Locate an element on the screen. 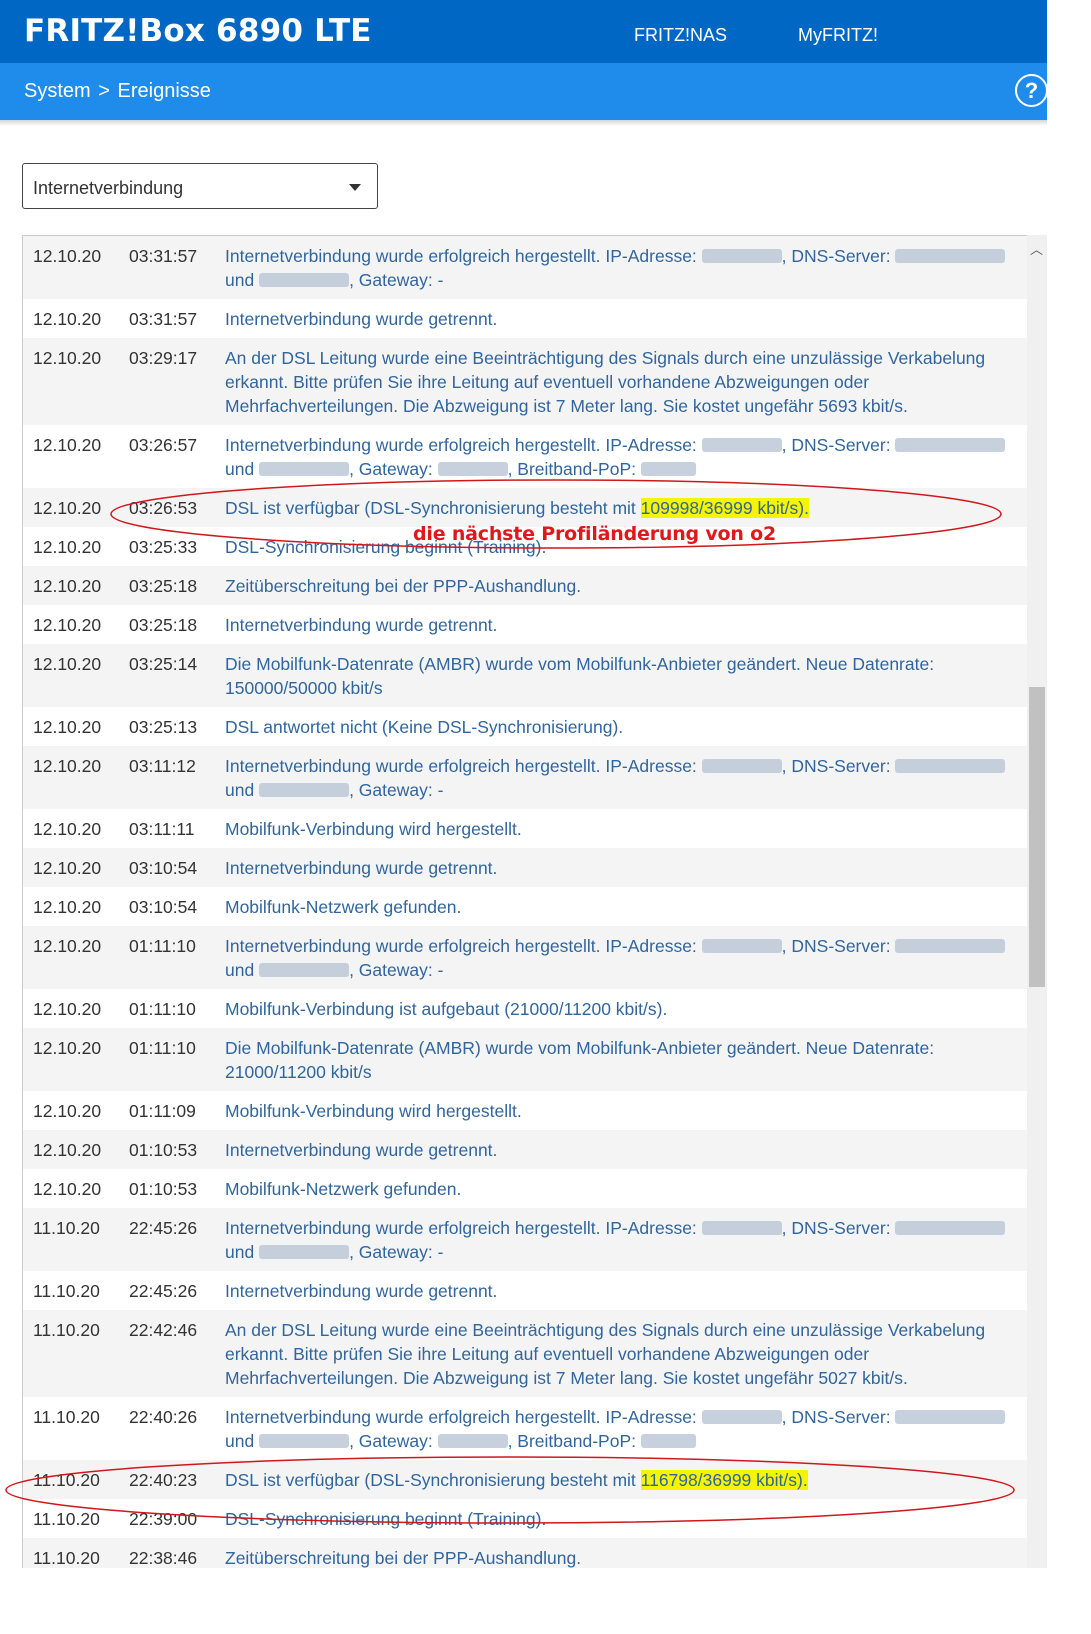  event-time: 03:25:33 is located at coordinates (163, 547).